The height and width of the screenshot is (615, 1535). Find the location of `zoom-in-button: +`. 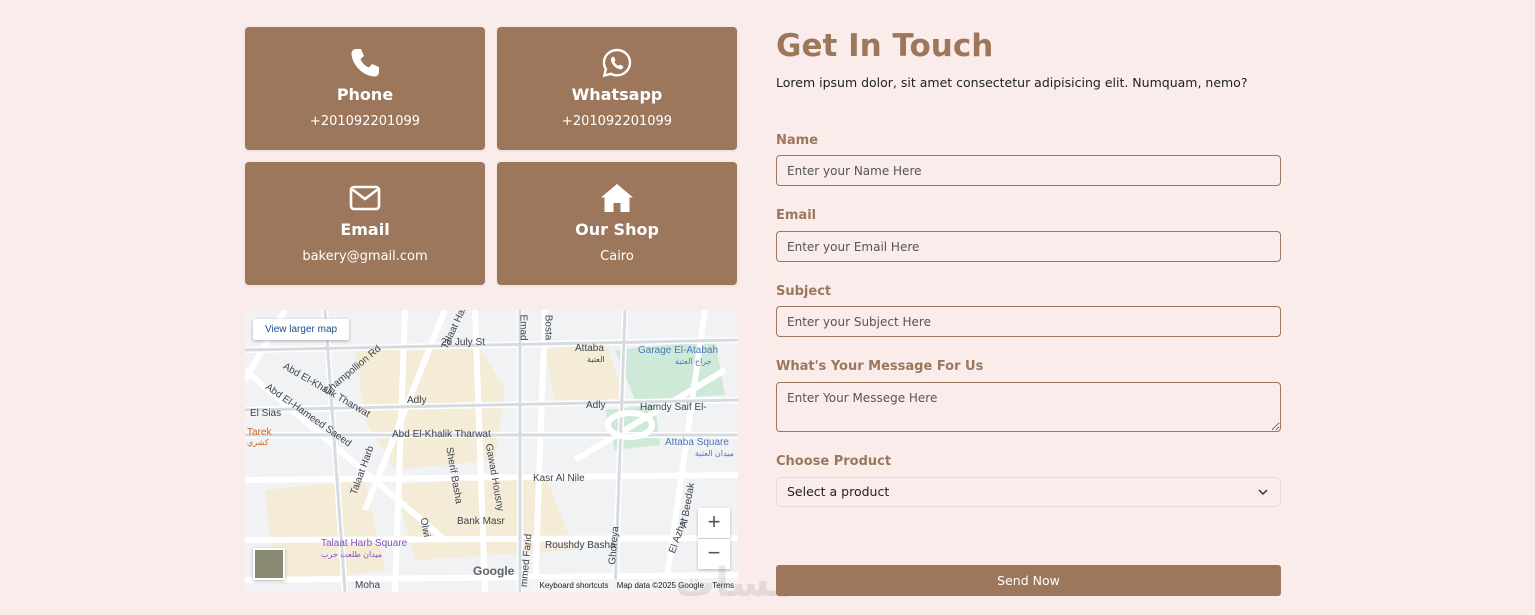

zoom-in-button: + is located at coordinates (714, 523).